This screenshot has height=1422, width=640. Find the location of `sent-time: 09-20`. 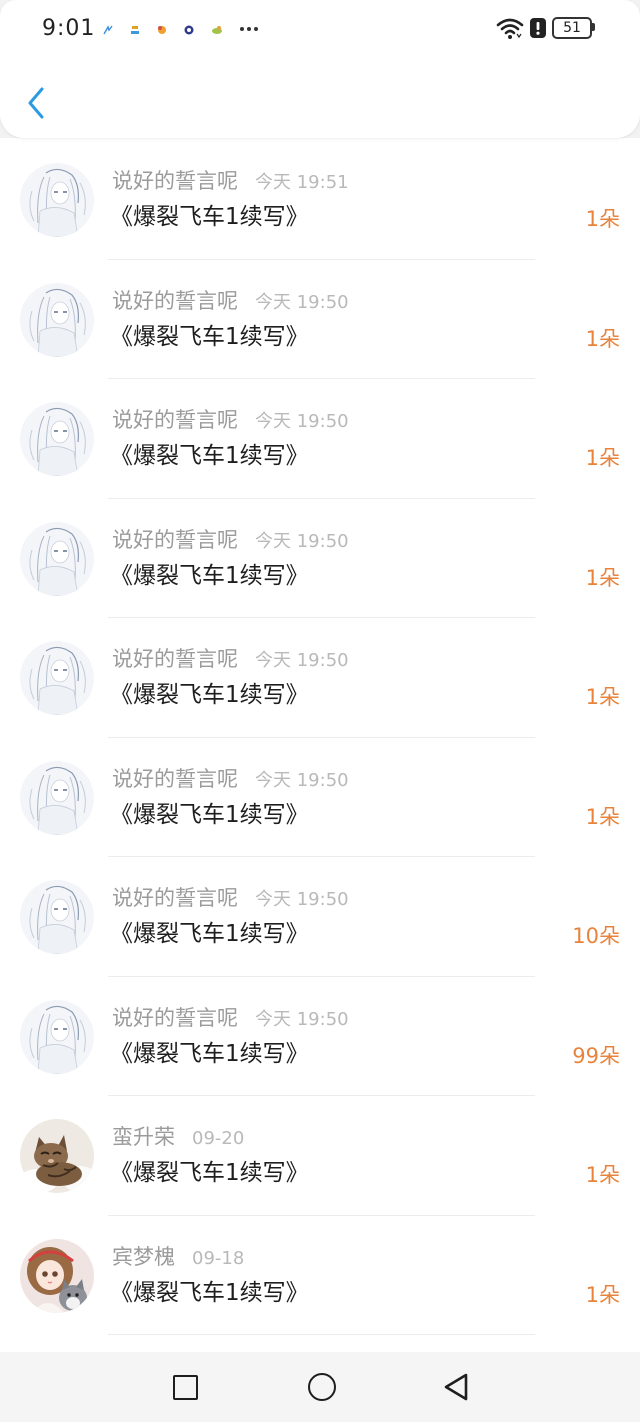

sent-time: 09-20 is located at coordinates (218, 1138).